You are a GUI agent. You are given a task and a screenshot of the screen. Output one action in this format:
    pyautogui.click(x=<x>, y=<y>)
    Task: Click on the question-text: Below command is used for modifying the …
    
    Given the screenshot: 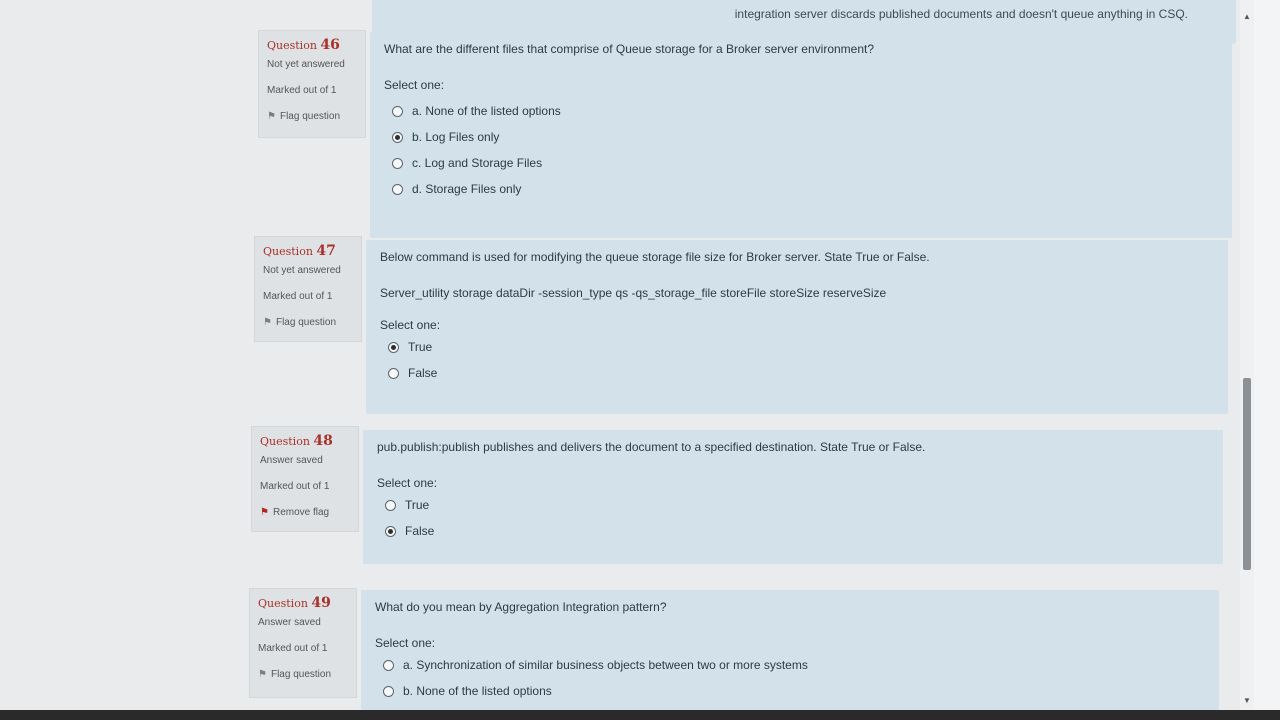 What is the action you would take?
    pyautogui.click(x=655, y=257)
    